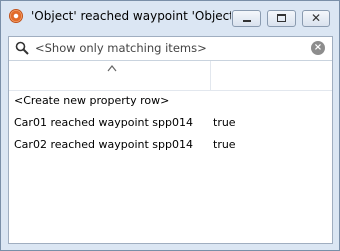 Image resolution: width=340 pixels, height=251 pixels. Describe the element at coordinates (22, 48) in the screenshot. I see `search-icon` at that location.